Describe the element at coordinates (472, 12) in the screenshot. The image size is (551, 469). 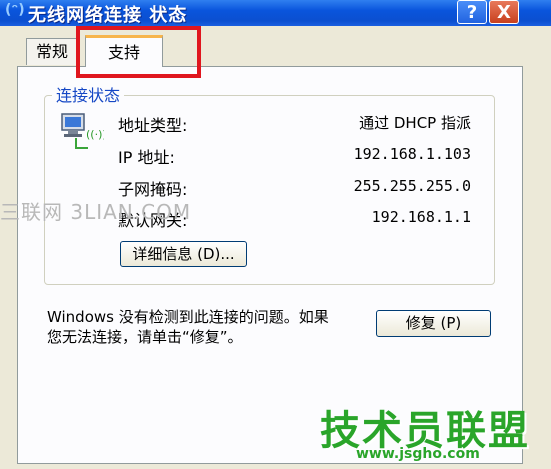
I see `help-button: ?` at that location.